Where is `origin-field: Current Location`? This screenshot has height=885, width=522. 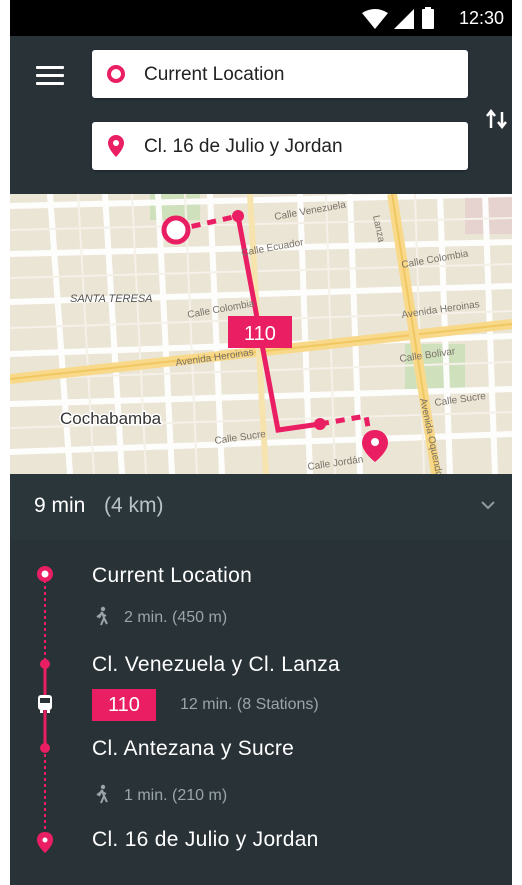
origin-field: Current Location is located at coordinates (280, 74).